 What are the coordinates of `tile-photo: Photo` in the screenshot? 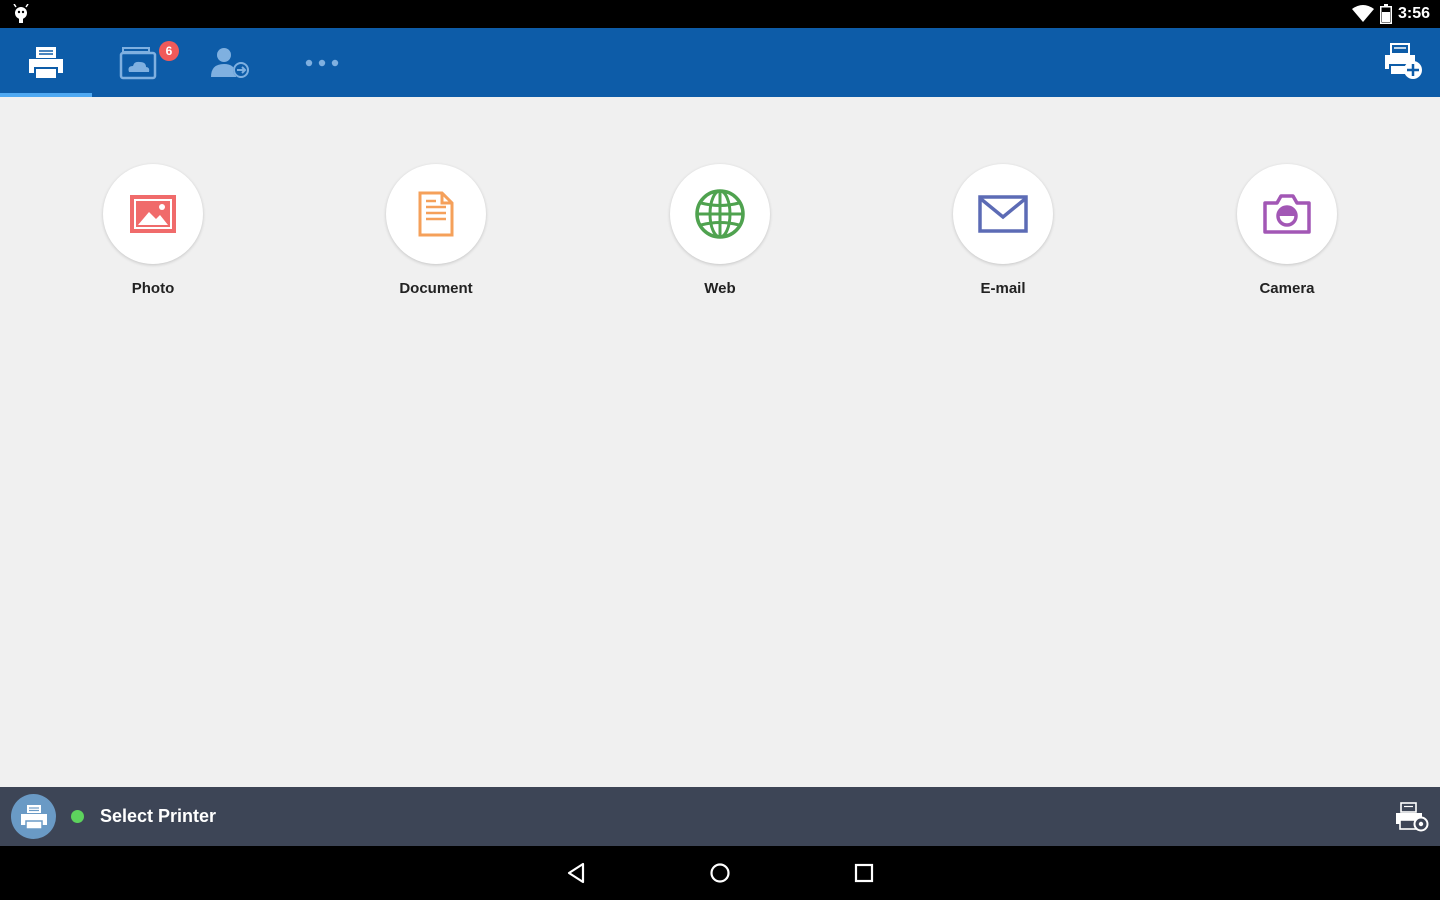 It's located at (153, 230).